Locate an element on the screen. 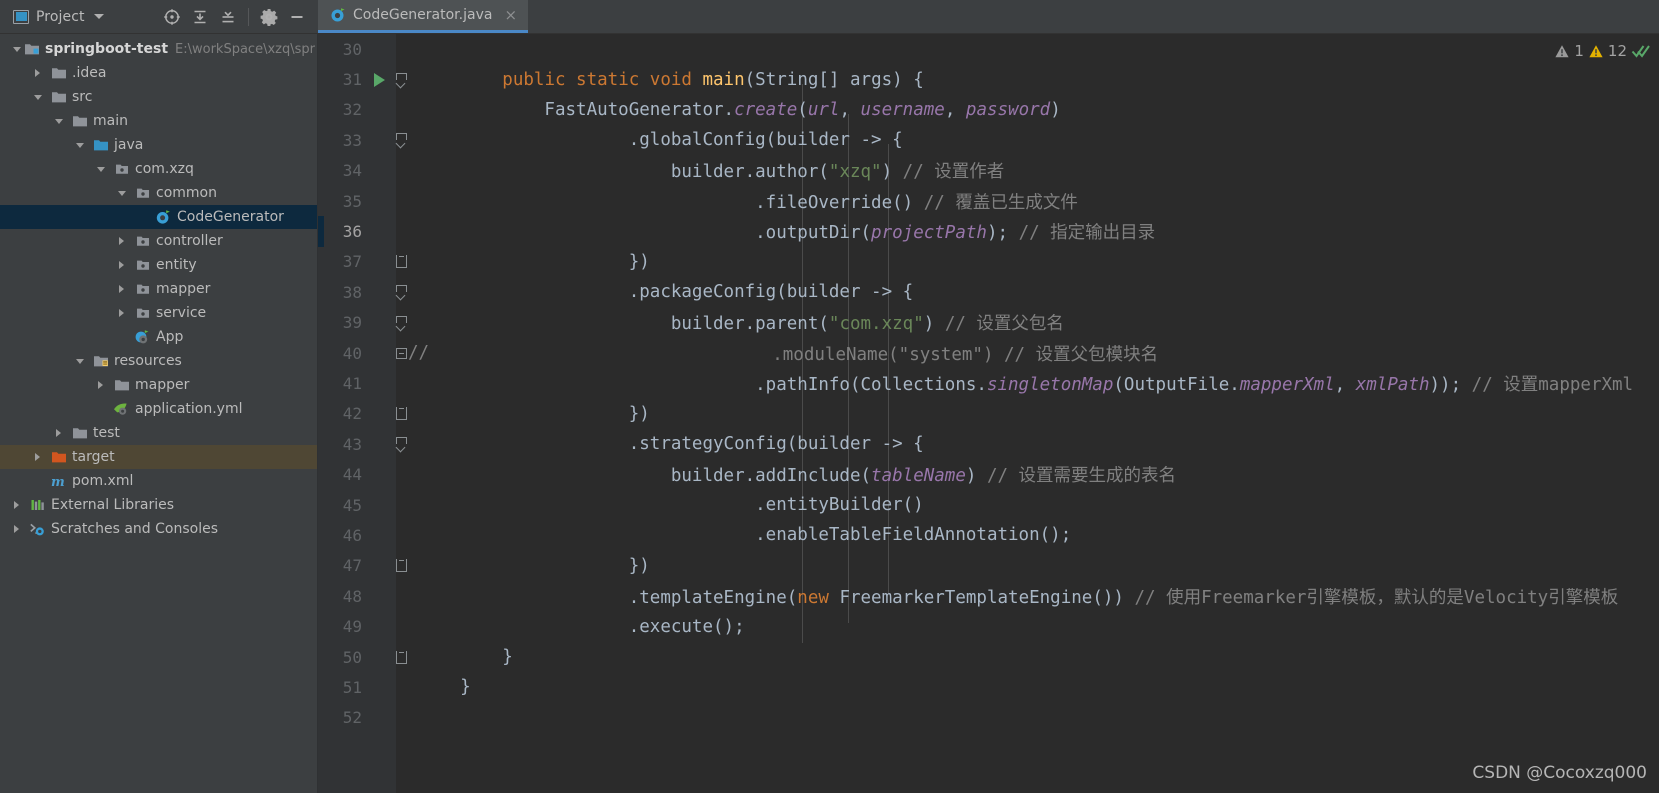  tree-node-codegenerator: CodeGenerator is located at coordinates (158, 217).